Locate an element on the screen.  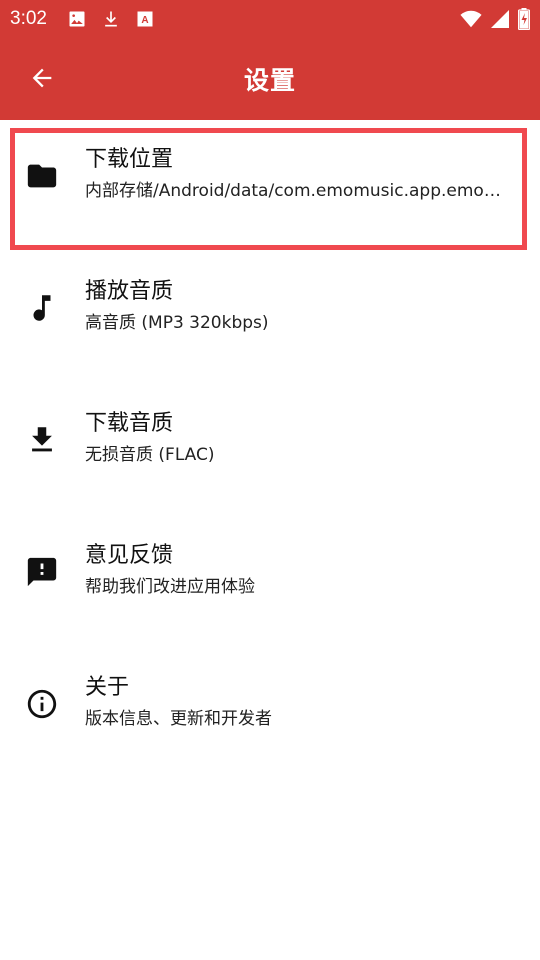
arrow-back-icon is located at coordinates (42, 78).